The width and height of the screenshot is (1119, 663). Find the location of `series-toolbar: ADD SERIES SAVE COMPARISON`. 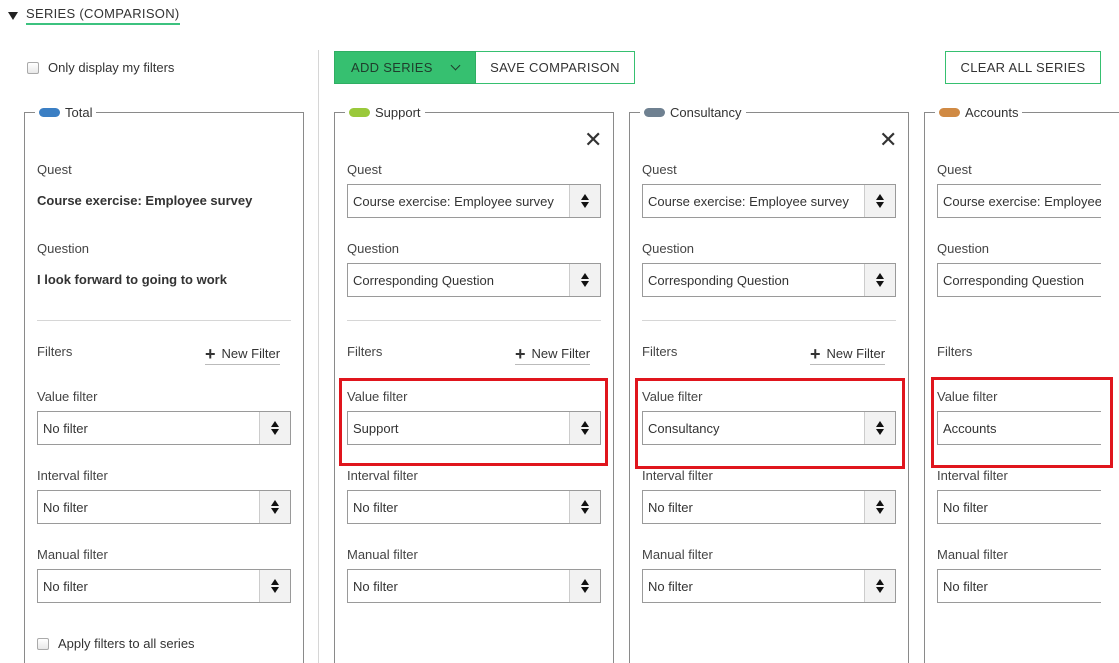

series-toolbar: ADD SERIES SAVE COMPARISON is located at coordinates (484, 67).